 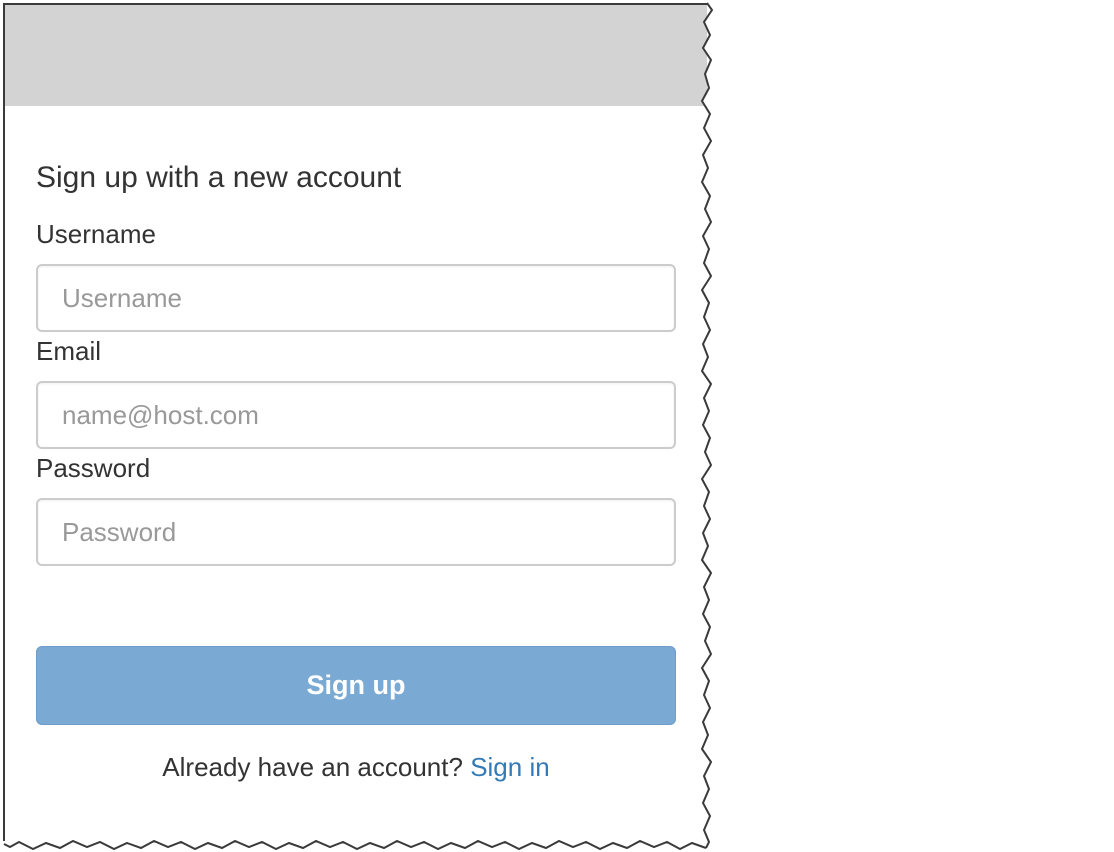 I want to click on password-input, so click(x=356, y=532).